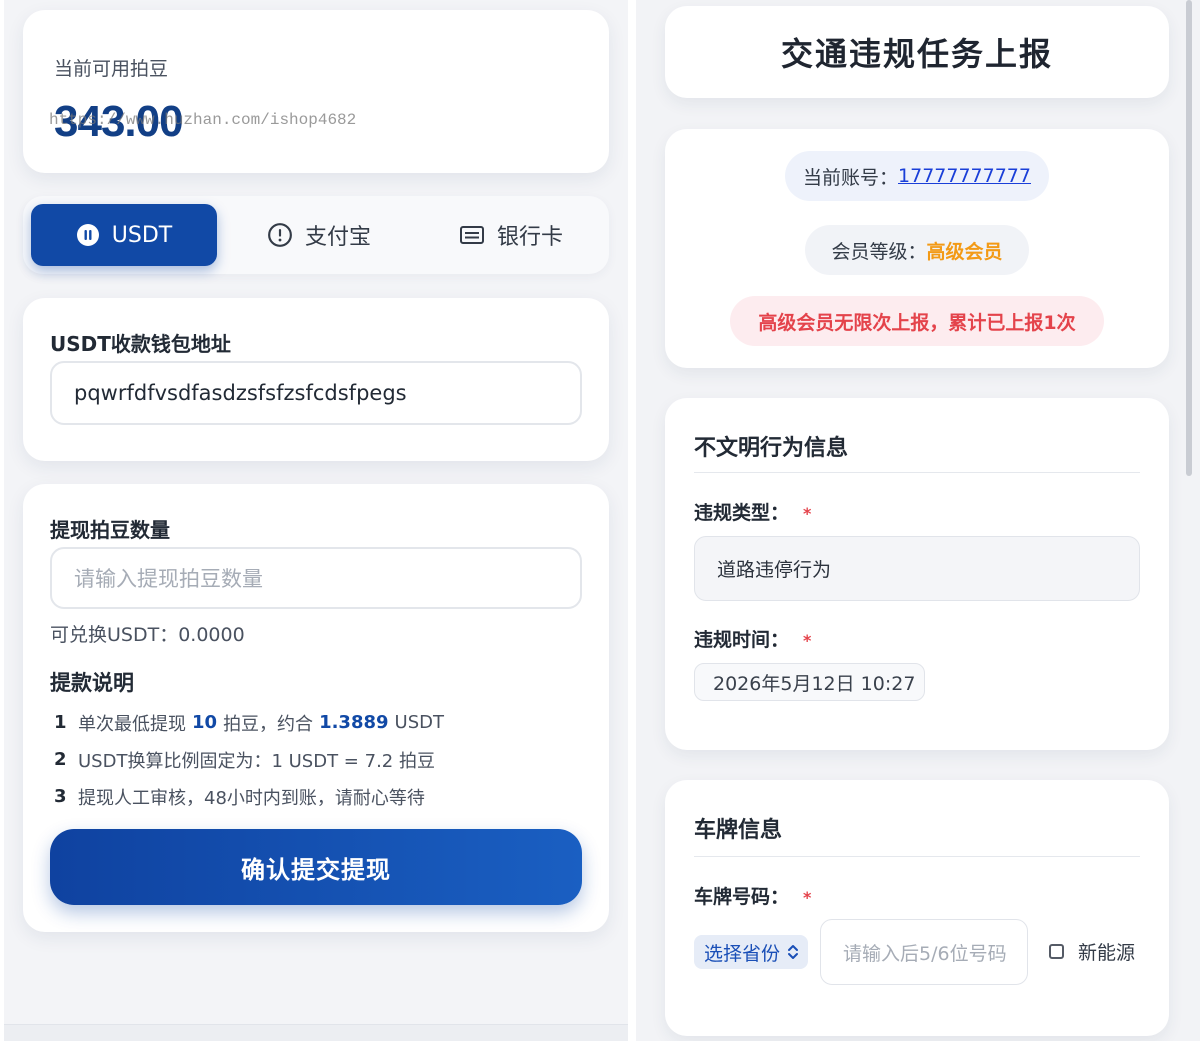  What do you see at coordinates (1056, 951) in the screenshot?
I see `checkbox-box` at bounding box center [1056, 951].